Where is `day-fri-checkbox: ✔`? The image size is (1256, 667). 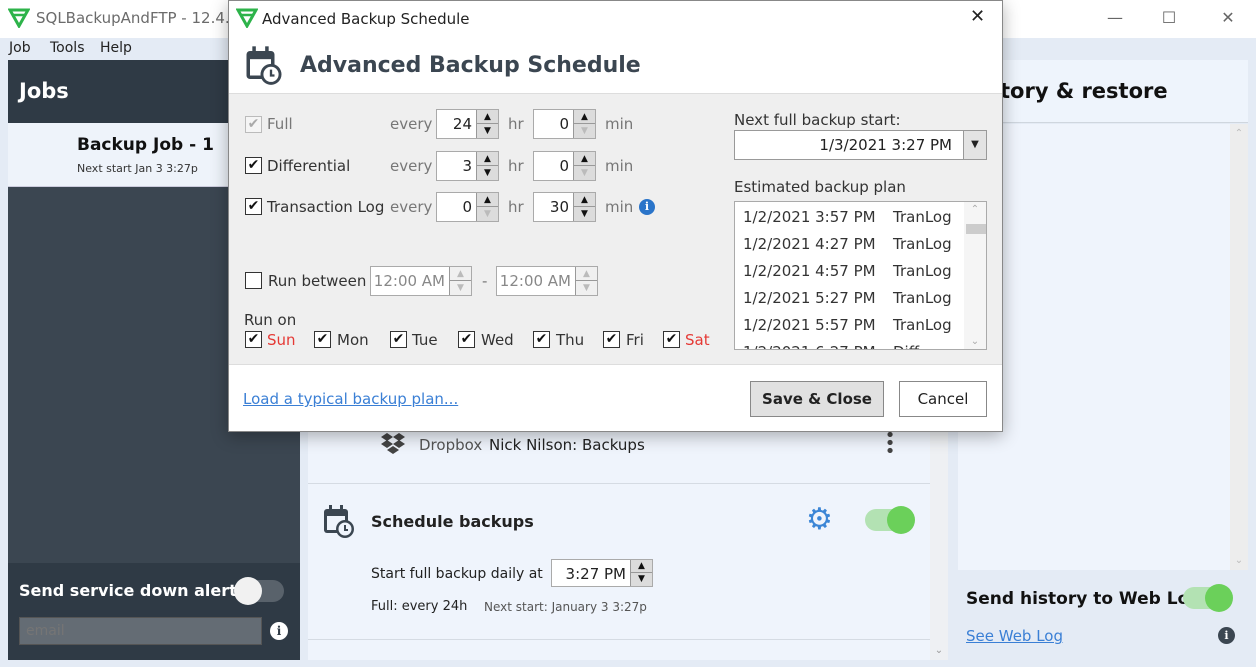
day-fri-checkbox: ✔ is located at coordinates (611, 339).